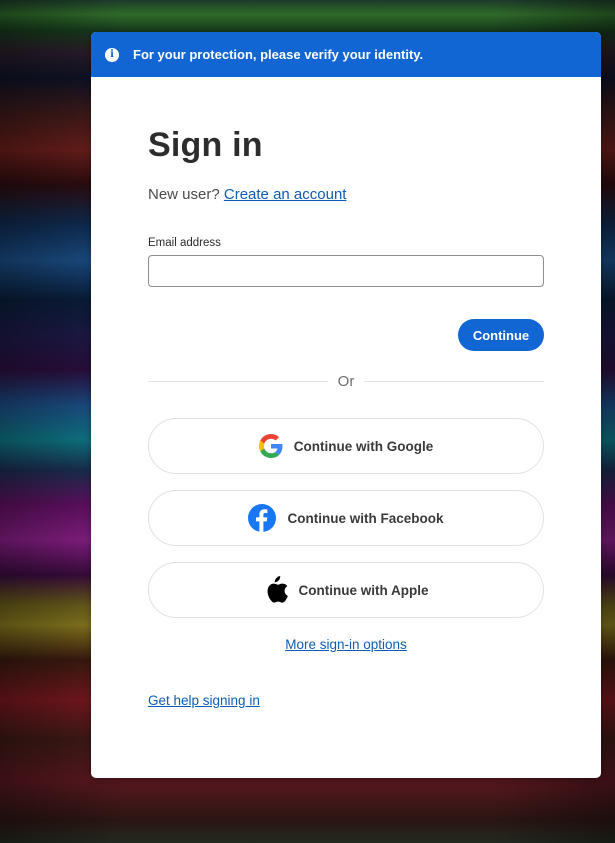 The image size is (615, 843). I want to click on continue-button: Continue, so click(501, 335).